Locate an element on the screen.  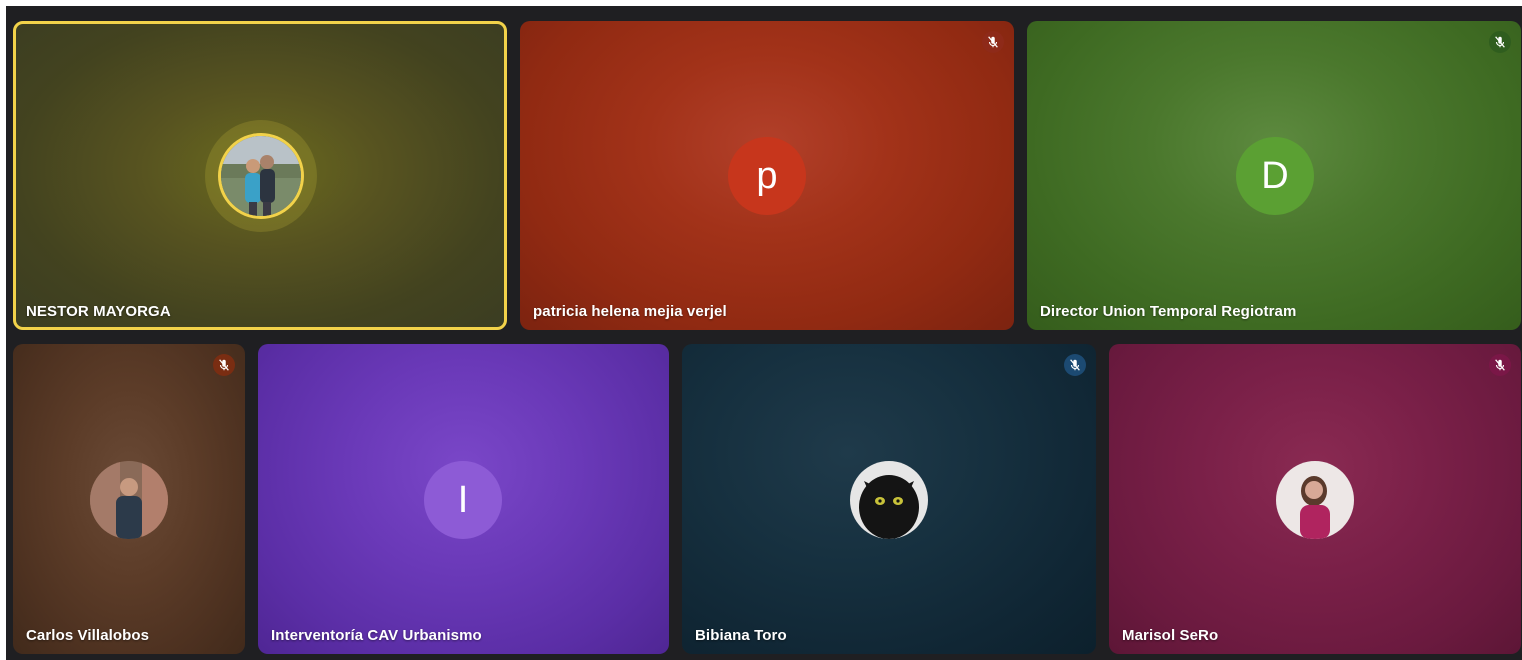
avatar-initial: p is located at coordinates (767, 175).